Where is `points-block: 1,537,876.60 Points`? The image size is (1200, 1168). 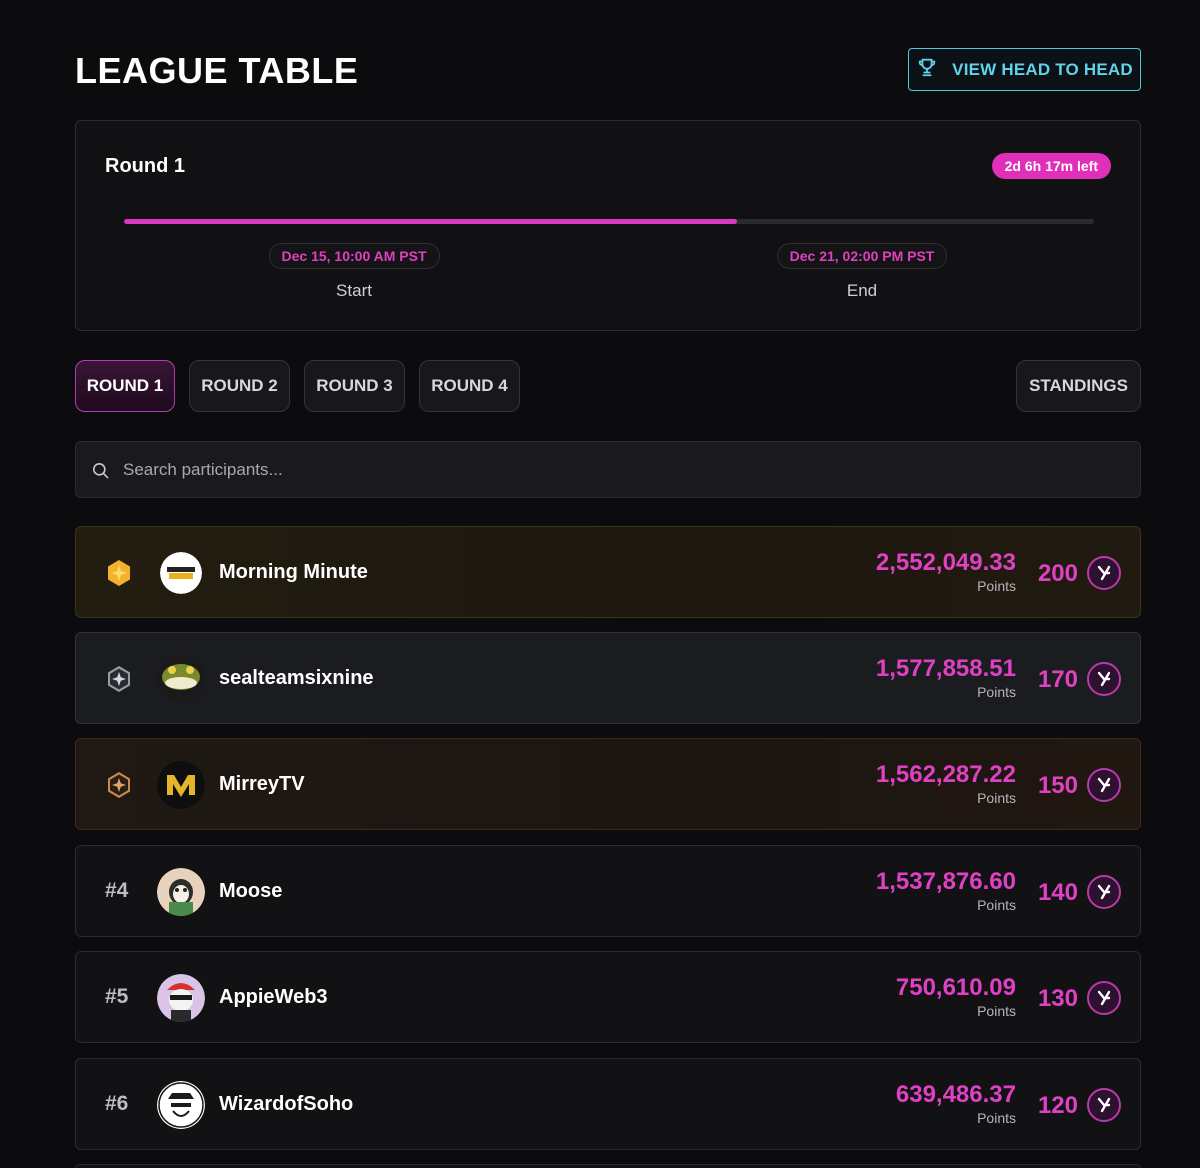 points-block: 1,537,876.60 Points is located at coordinates (946, 890).